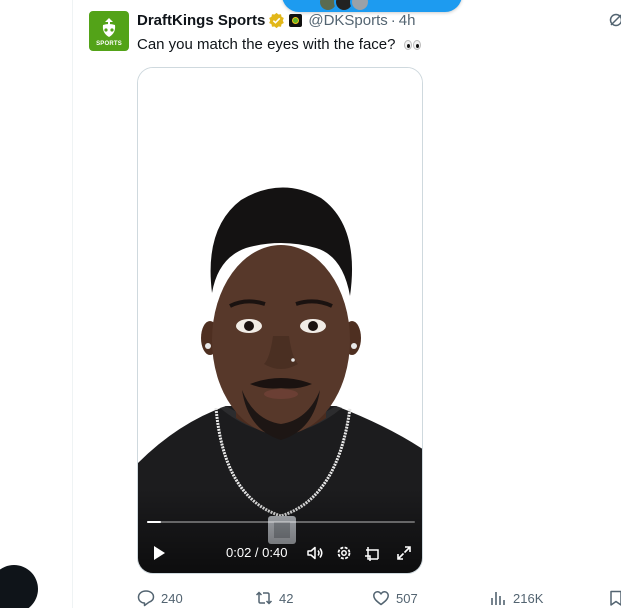 This screenshot has width=621, height=608. I want to click on progress-bar, so click(281, 522).